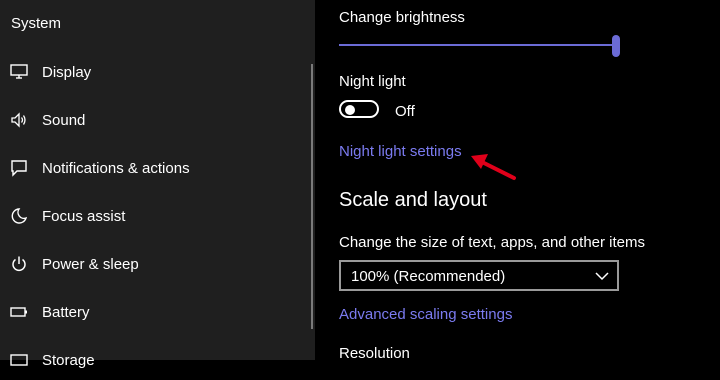  Describe the element at coordinates (616, 46) in the screenshot. I see `brightness-slider-thumb` at that location.